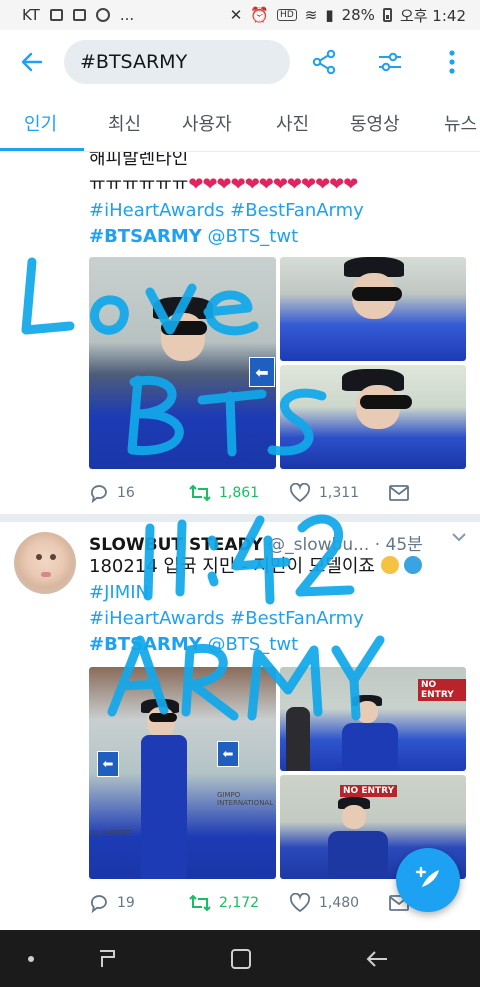  What do you see at coordinates (339, 493) in the screenshot?
I see `like-count: 1,311` at bounding box center [339, 493].